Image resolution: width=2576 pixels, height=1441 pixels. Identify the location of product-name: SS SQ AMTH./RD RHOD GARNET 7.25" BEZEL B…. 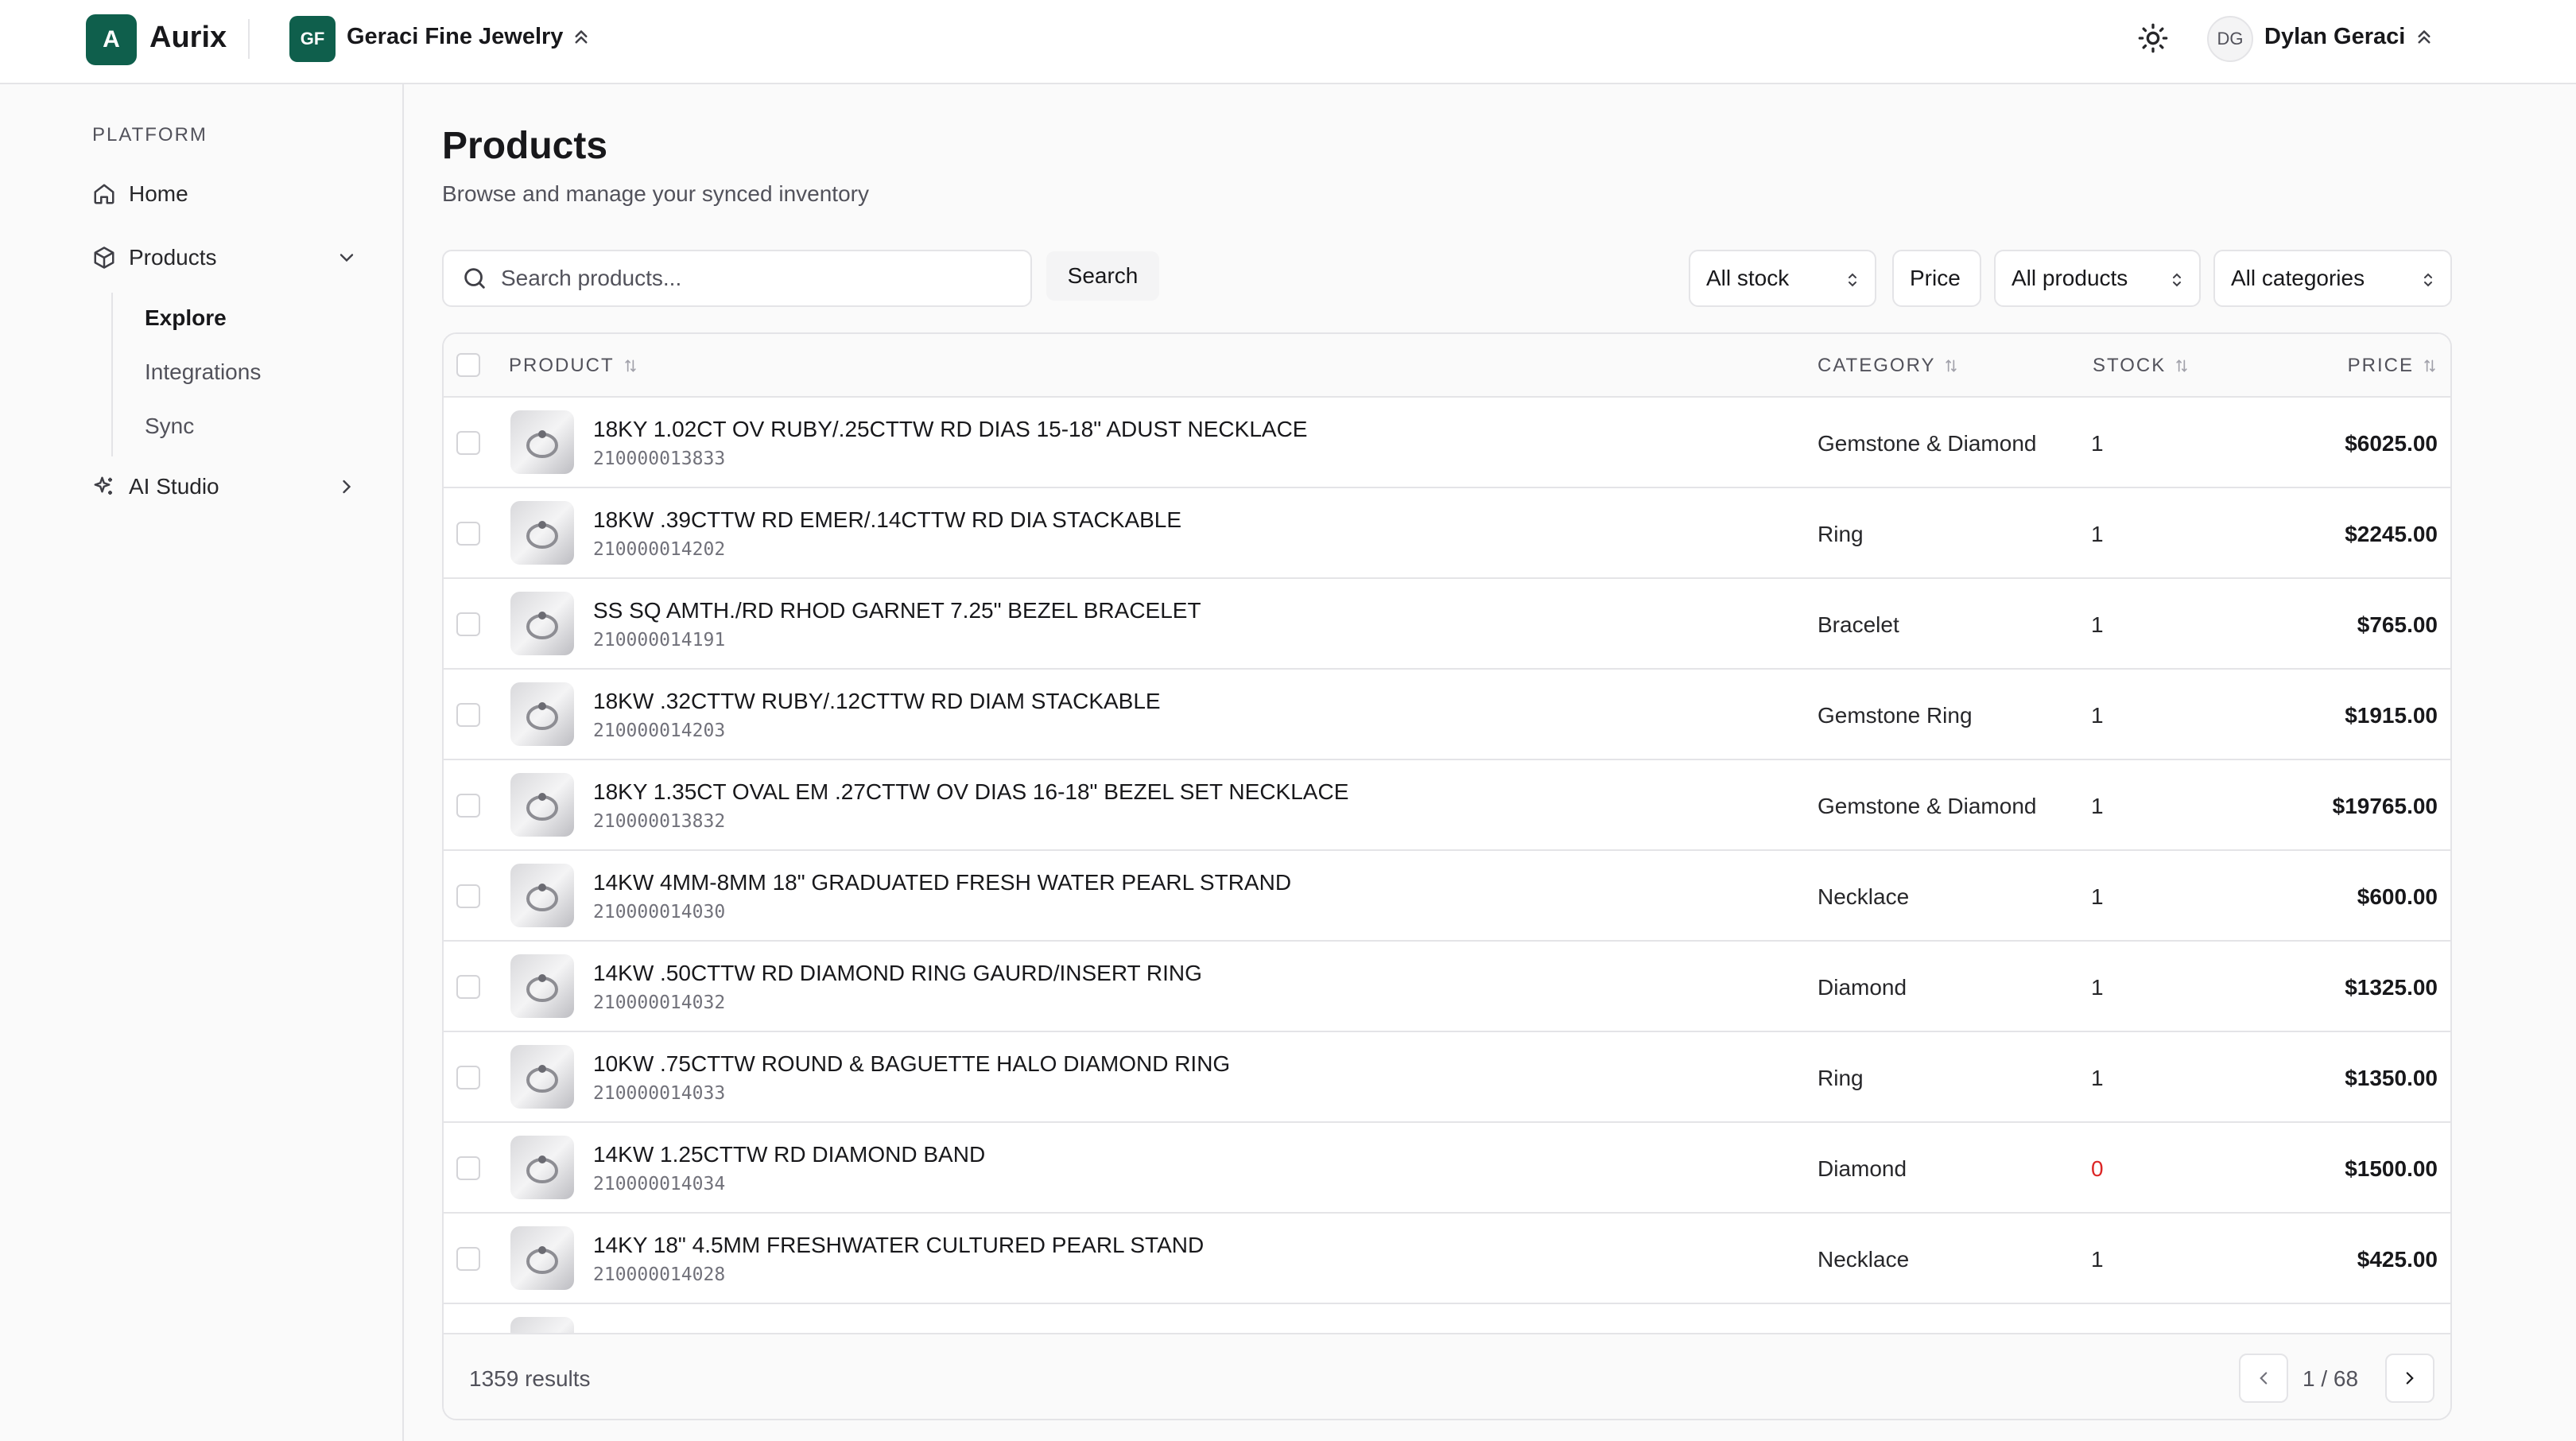
(897, 610).